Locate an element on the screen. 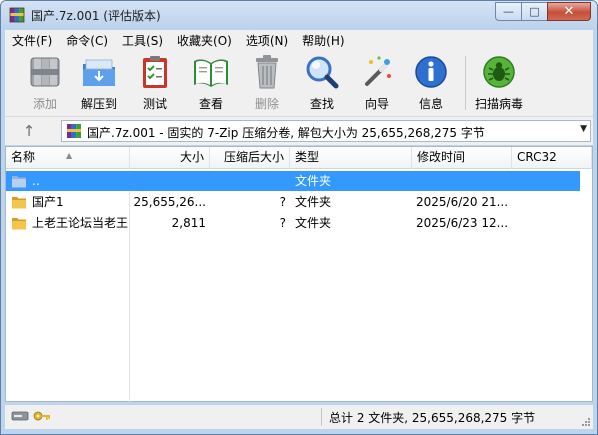 Image resolution: width=598 pixels, height=435 pixels. archive-icon is located at coordinates (74, 131).